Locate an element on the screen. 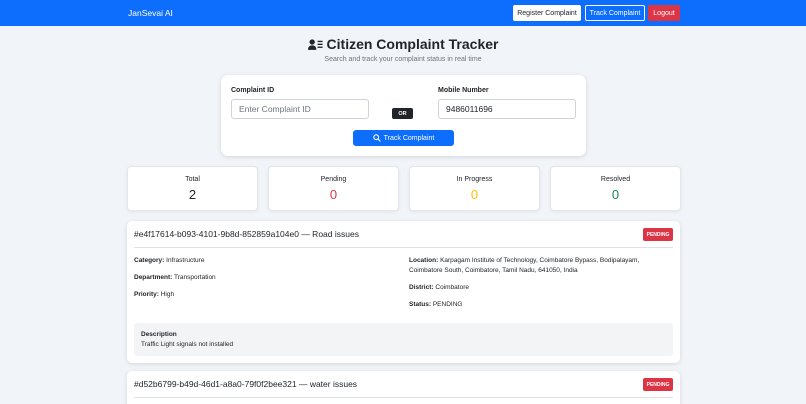 This screenshot has width=806, height=404. track-complaint-button: Track Complaint is located at coordinates (403, 138).